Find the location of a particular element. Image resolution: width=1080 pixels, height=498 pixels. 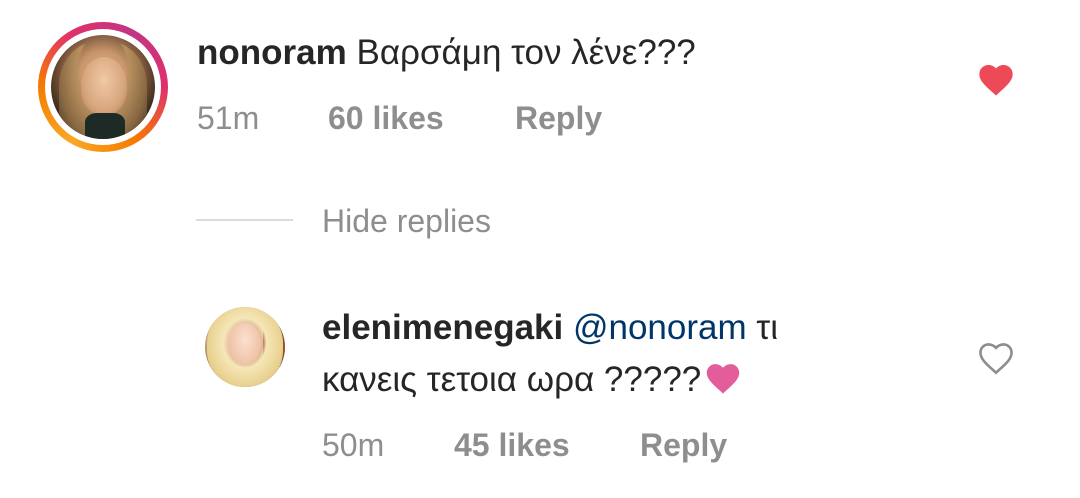

story-ring is located at coordinates (103, 87).